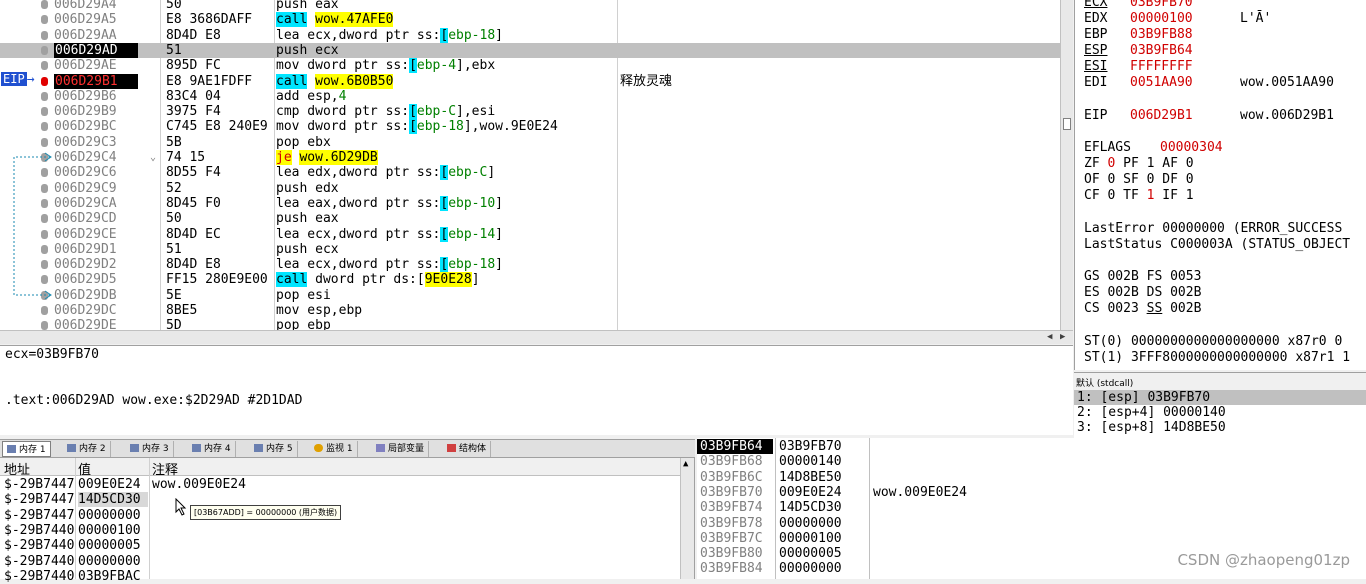 Image resolution: width=1366 pixels, height=584 pixels. What do you see at coordinates (736, 477) in the screenshot?
I see `stack-address: 03B9FB6C` at bounding box center [736, 477].